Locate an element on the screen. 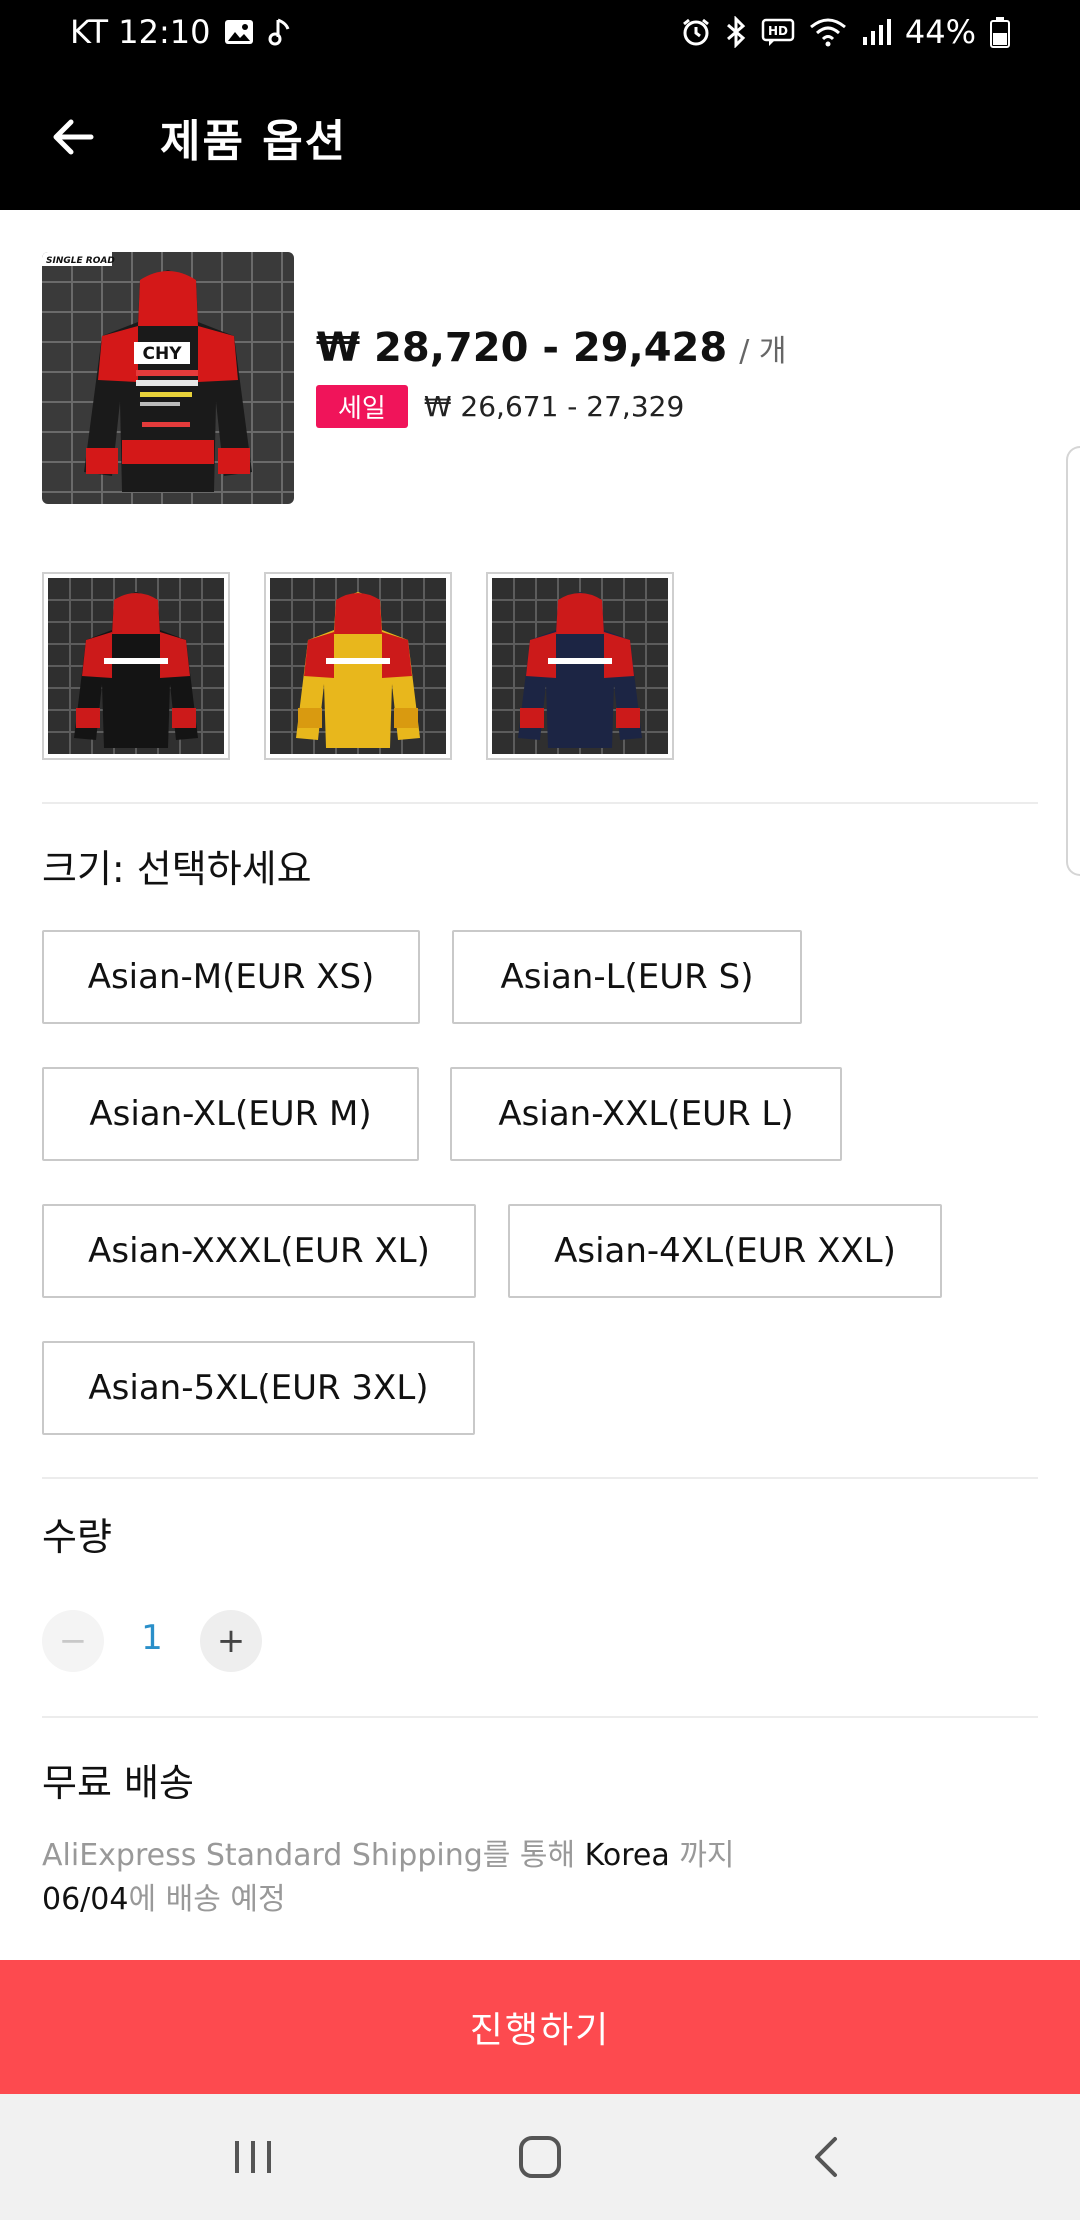 Image resolution: width=1080 pixels, height=2220 pixels. sale-price-range: ₩ 26,671 - 27,329 is located at coordinates (554, 406).